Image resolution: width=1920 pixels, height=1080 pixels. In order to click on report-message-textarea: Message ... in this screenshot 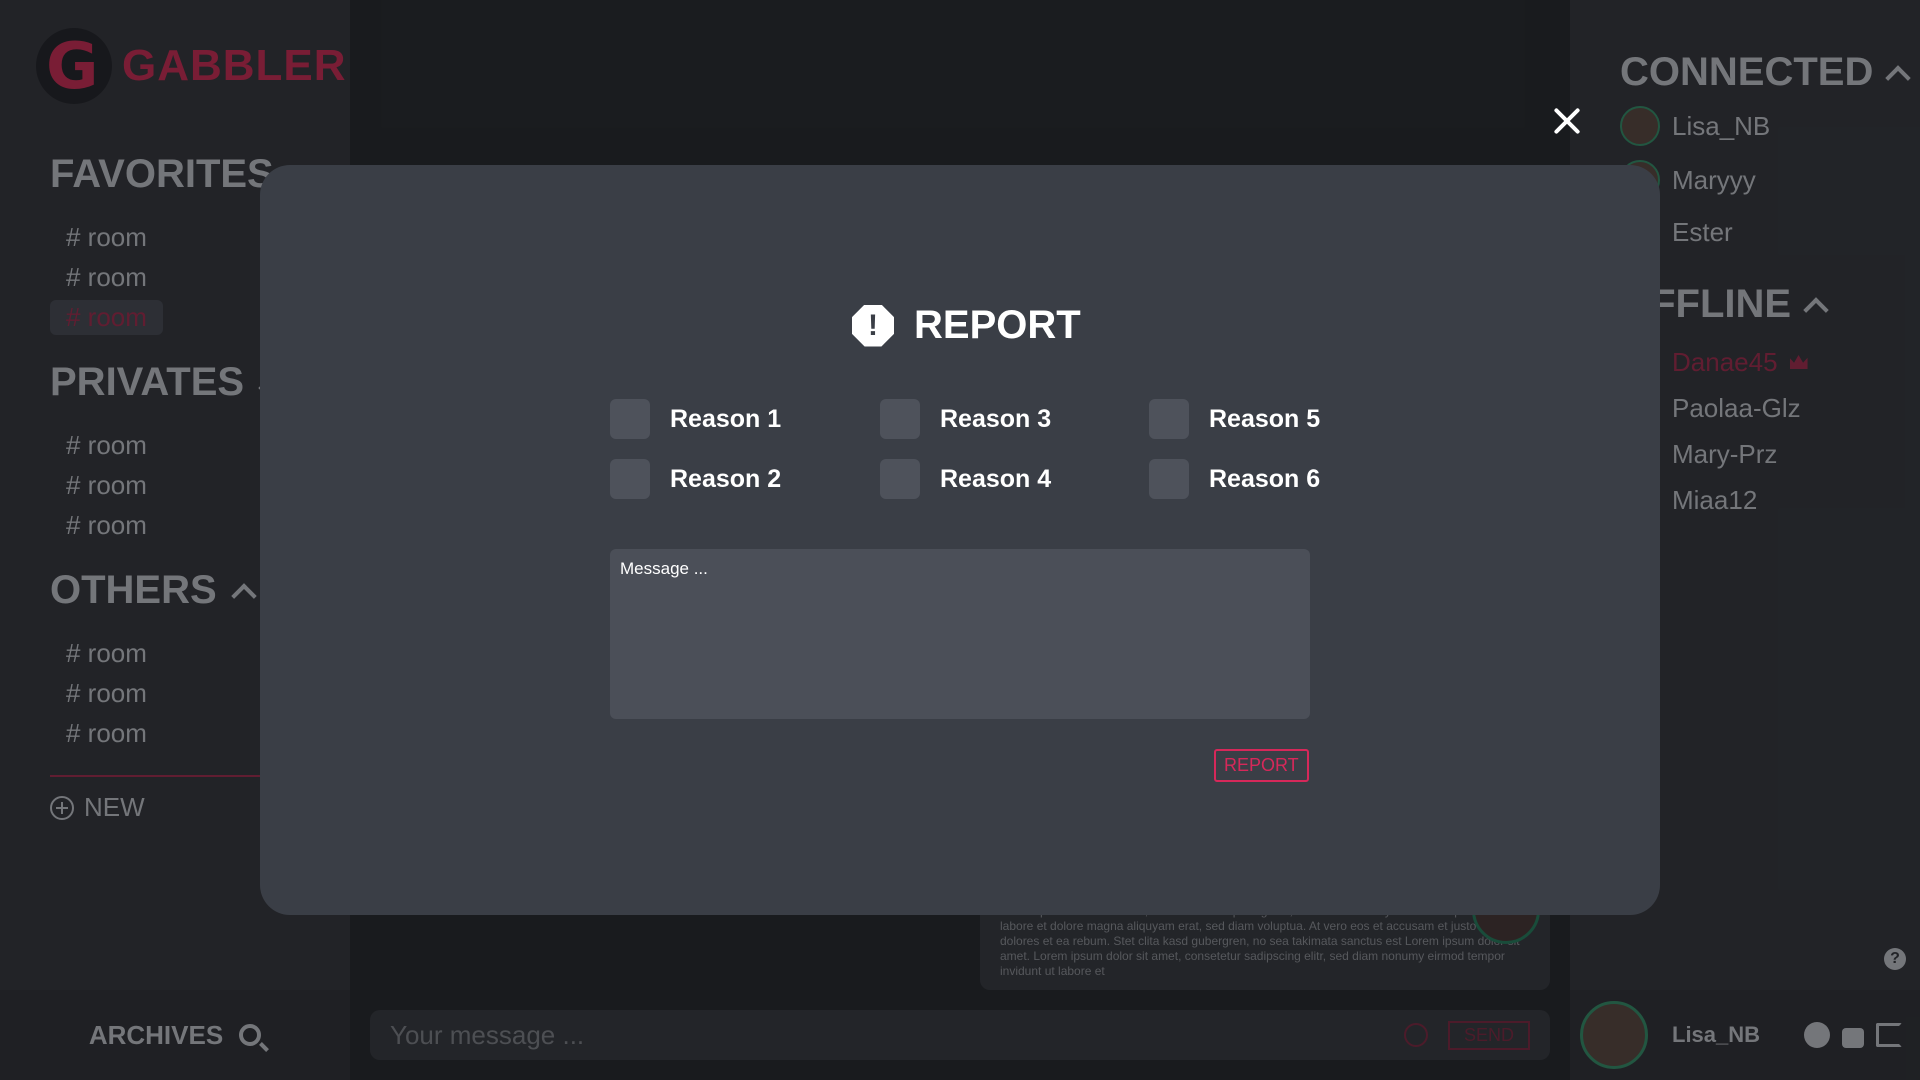, I will do `click(960, 634)`.